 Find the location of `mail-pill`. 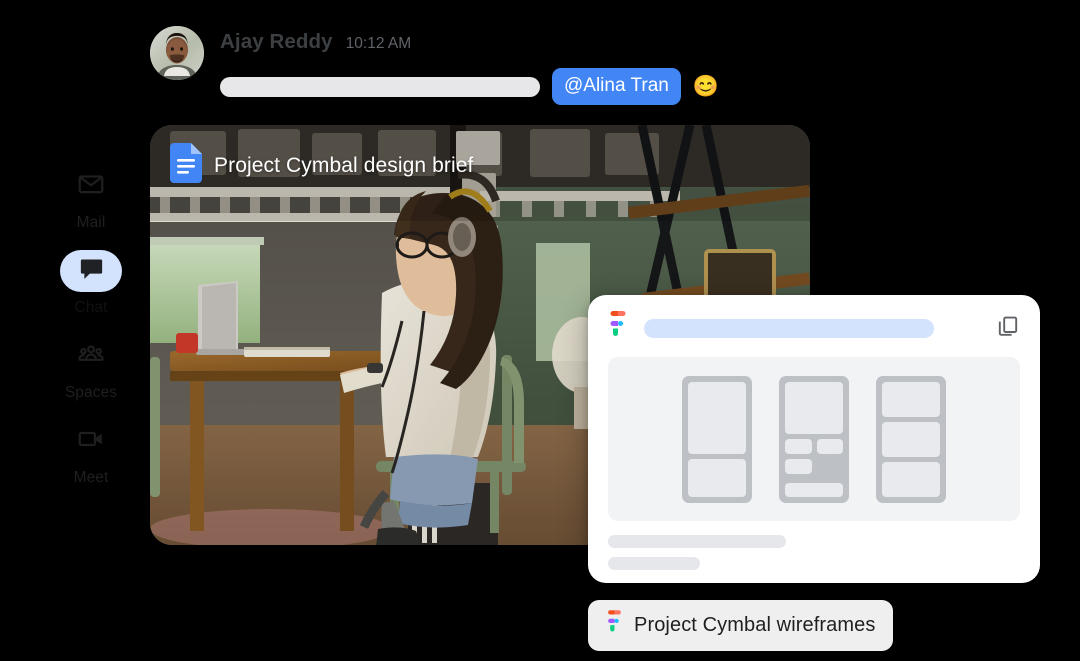

mail-pill is located at coordinates (91, 186).